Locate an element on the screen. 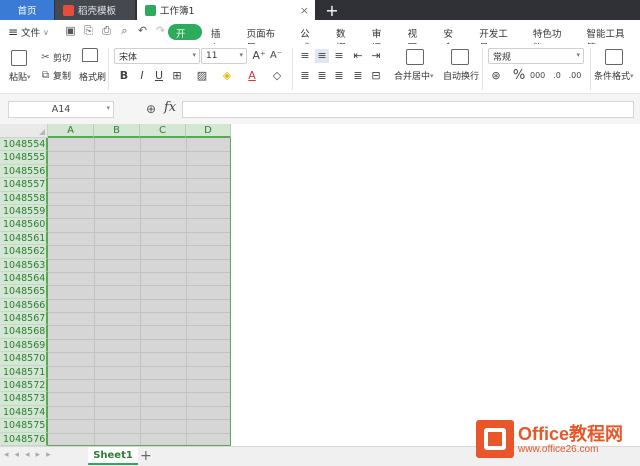 The image size is (640, 466). wrap-icon is located at coordinates (460, 57).